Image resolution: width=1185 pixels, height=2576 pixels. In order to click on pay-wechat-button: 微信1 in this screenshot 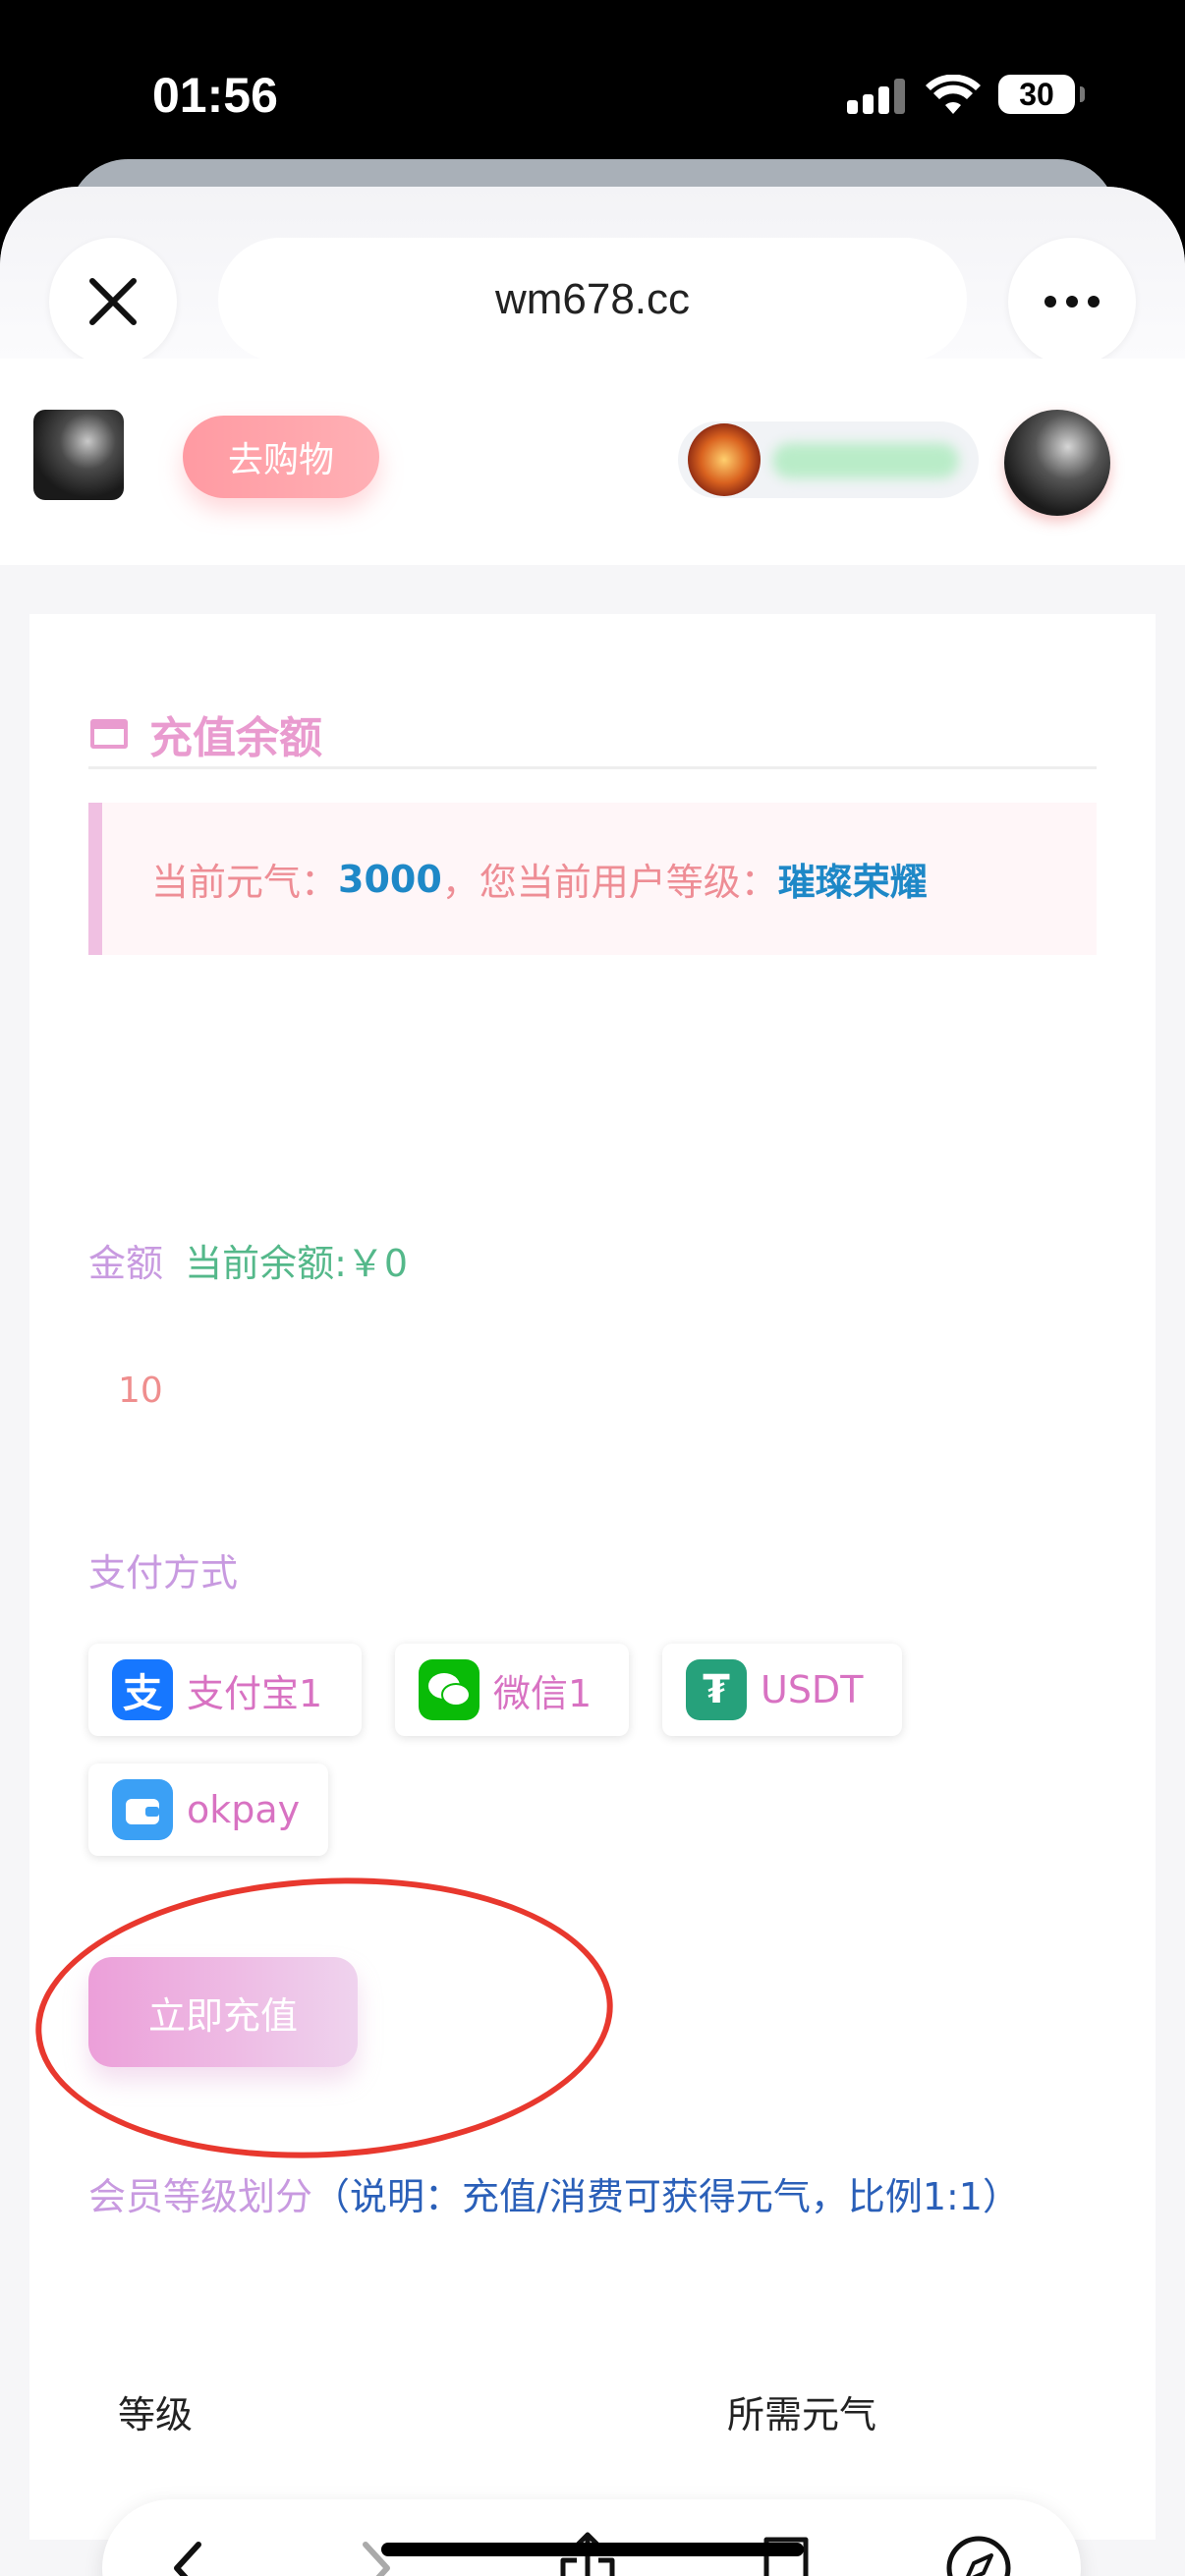, I will do `click(512, 1690)`.